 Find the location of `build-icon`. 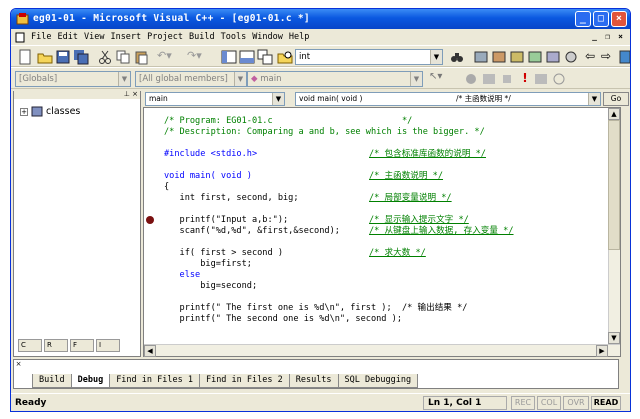

build-icon is located at coordinates (499, 57).